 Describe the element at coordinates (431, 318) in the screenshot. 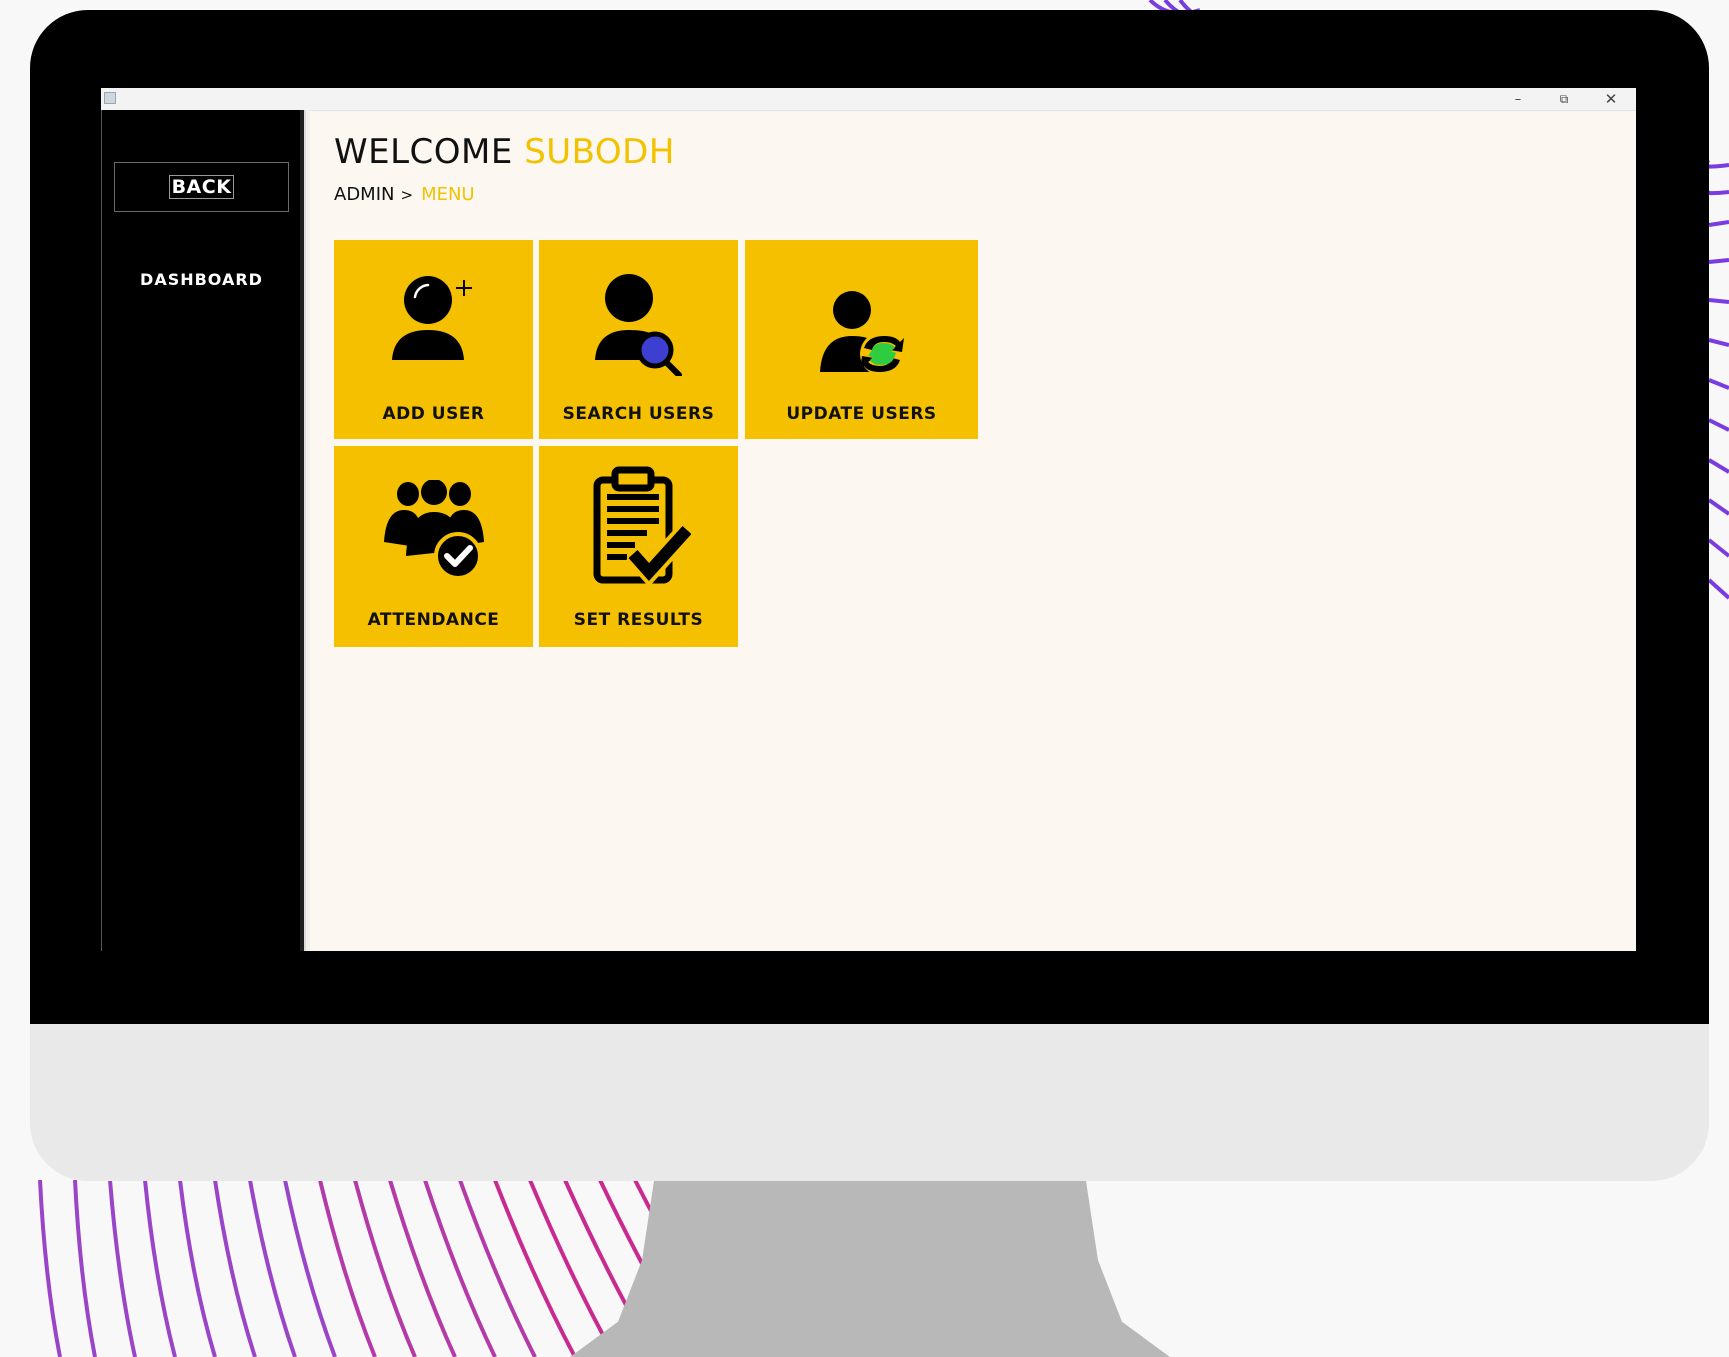

I see `add-user-icon` at that location.